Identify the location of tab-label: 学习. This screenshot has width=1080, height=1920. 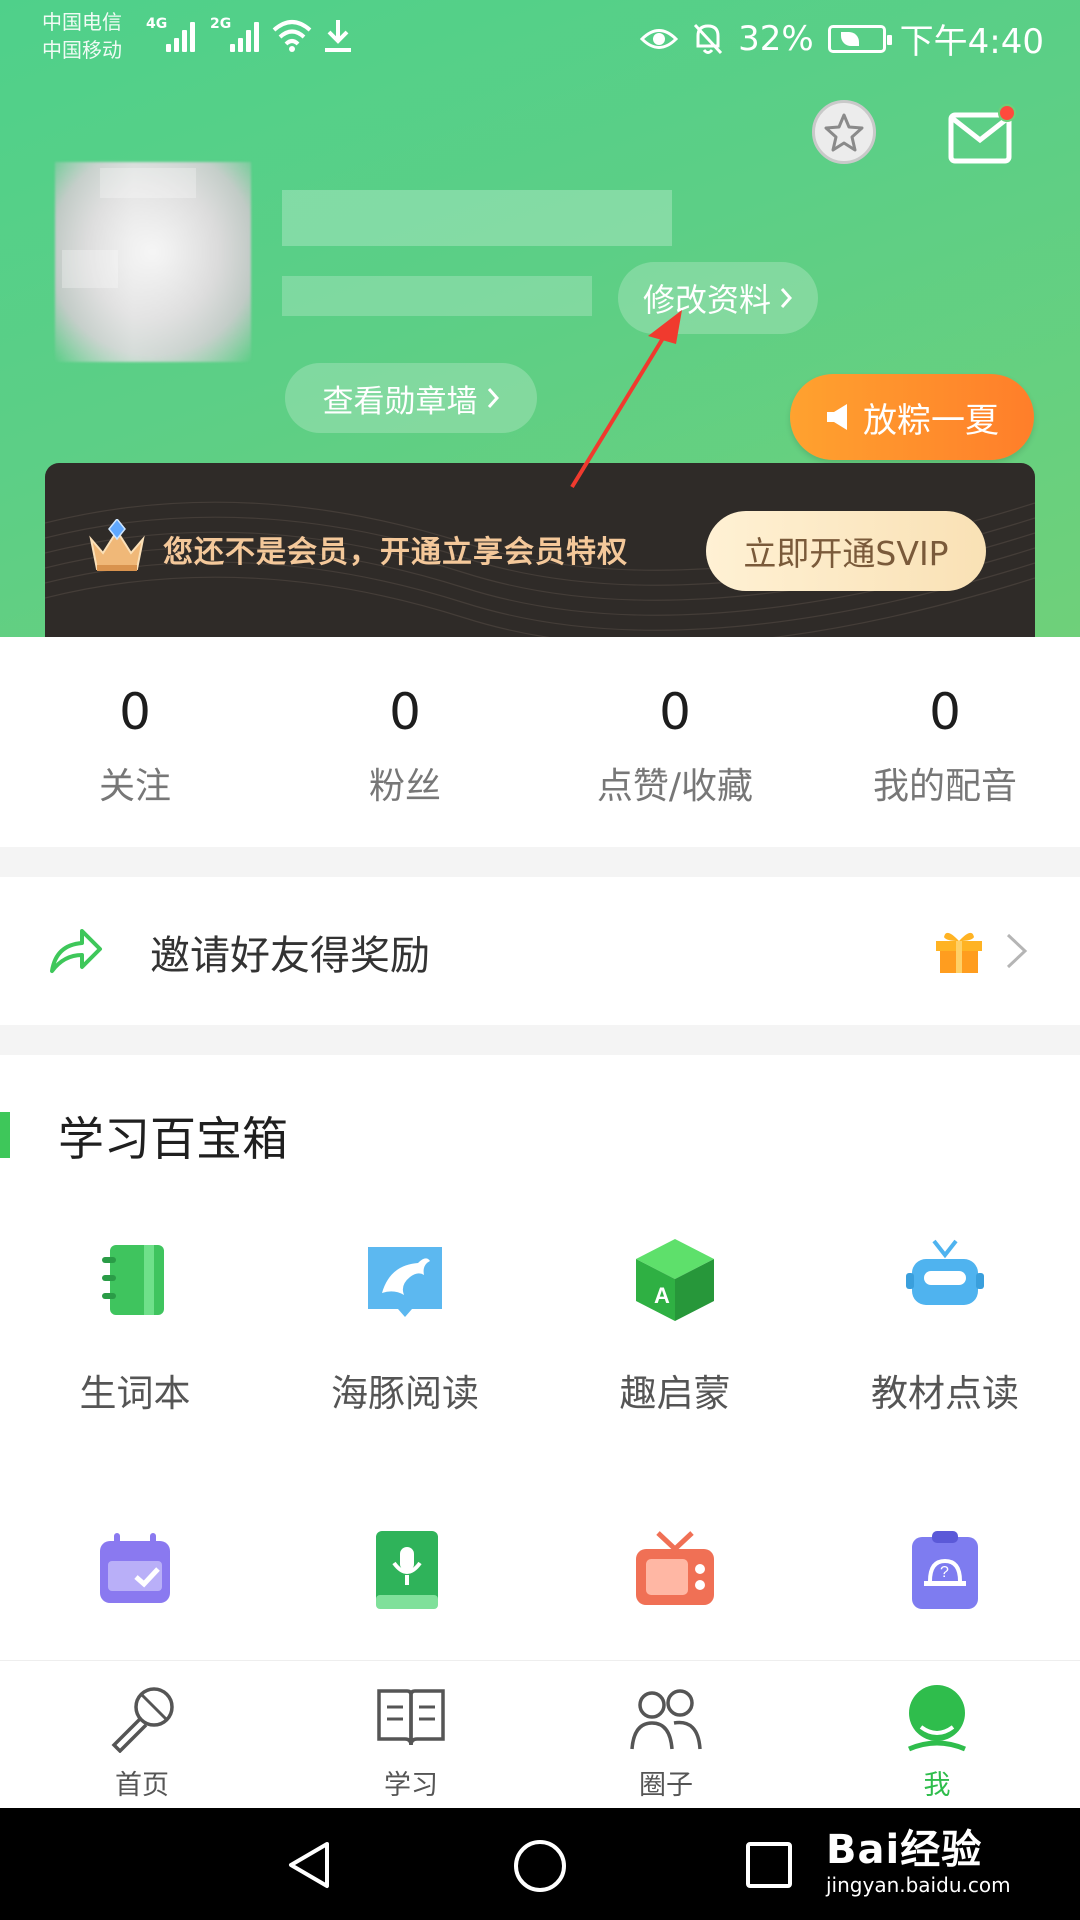
(411, 1785).